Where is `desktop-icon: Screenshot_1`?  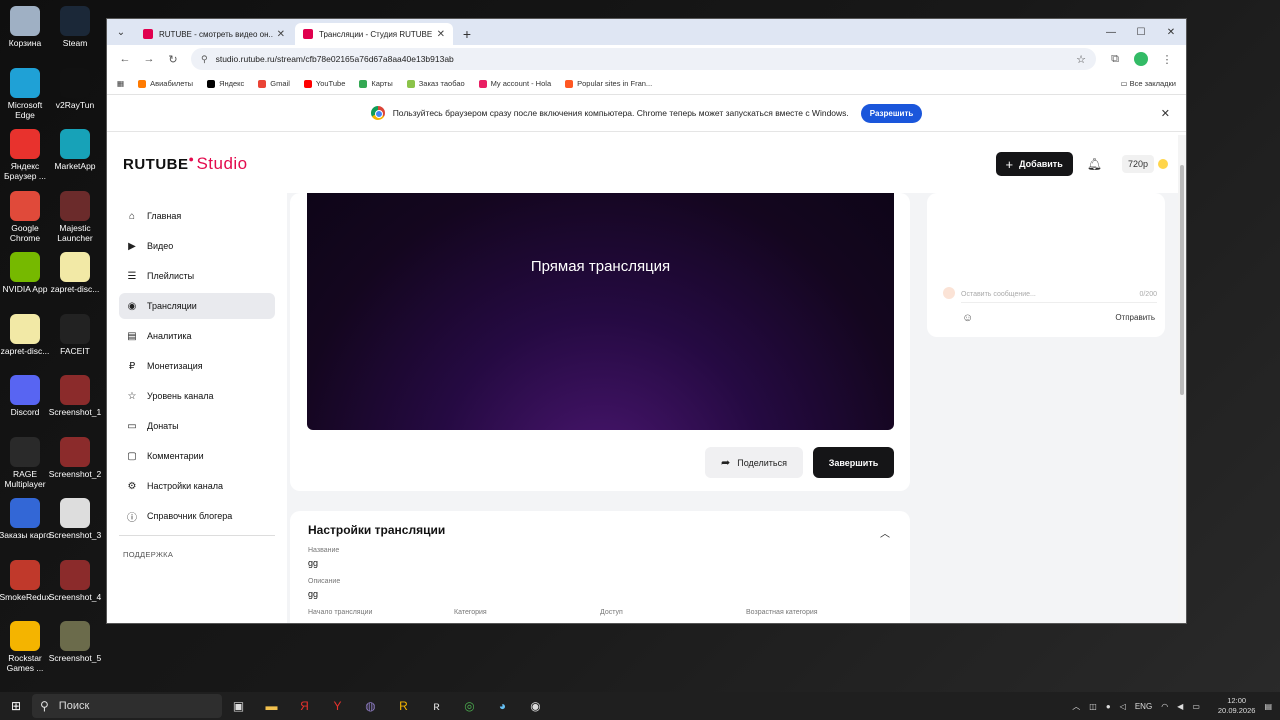 desktop-icon: Screenshot_1 is located at coordinates (75, 396).